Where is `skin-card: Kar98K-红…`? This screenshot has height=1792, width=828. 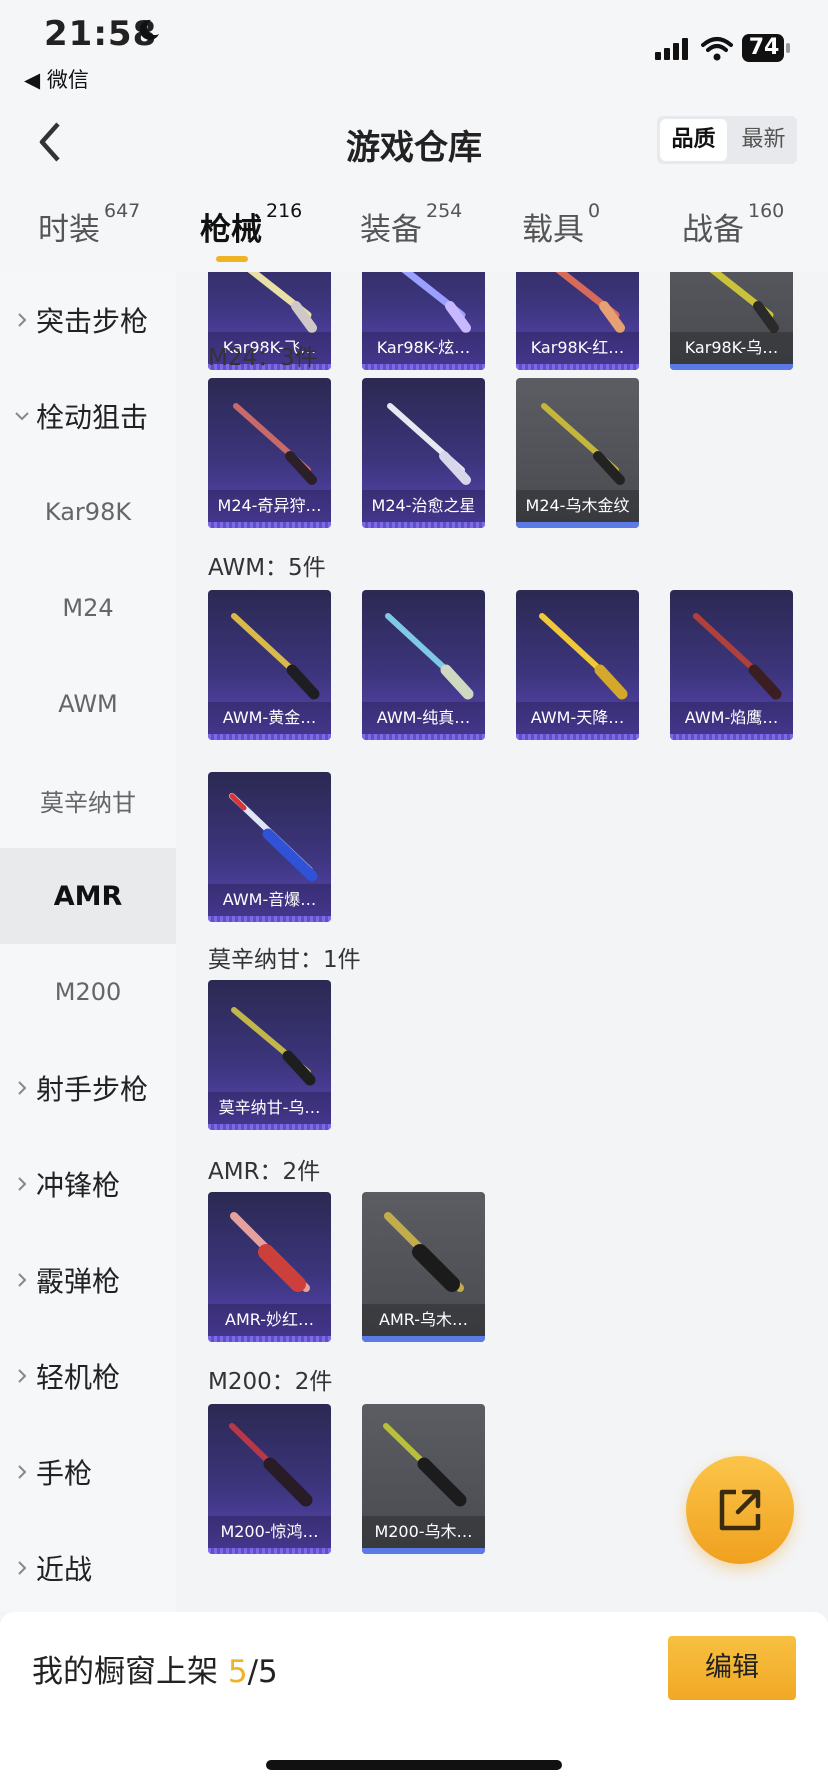
skin-card: Kar98K-红… is located at coordinates (577, 321).